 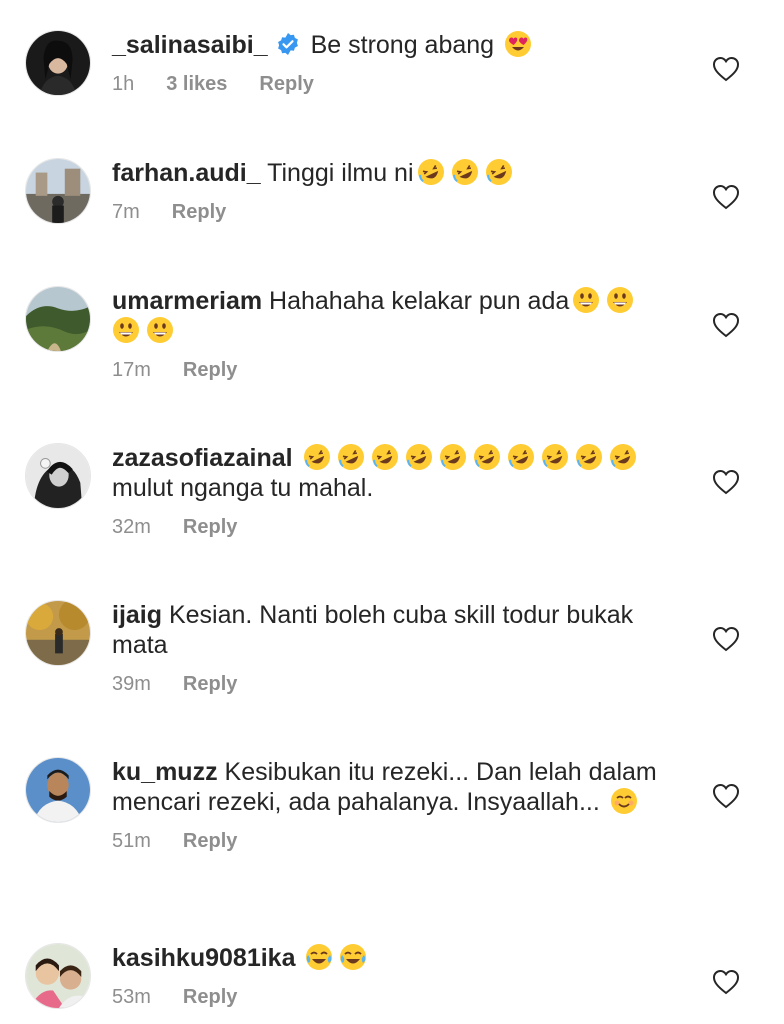 I want to click on comment-text: _salinasaibi_ Be strong abang, so click(x=392, y=45).